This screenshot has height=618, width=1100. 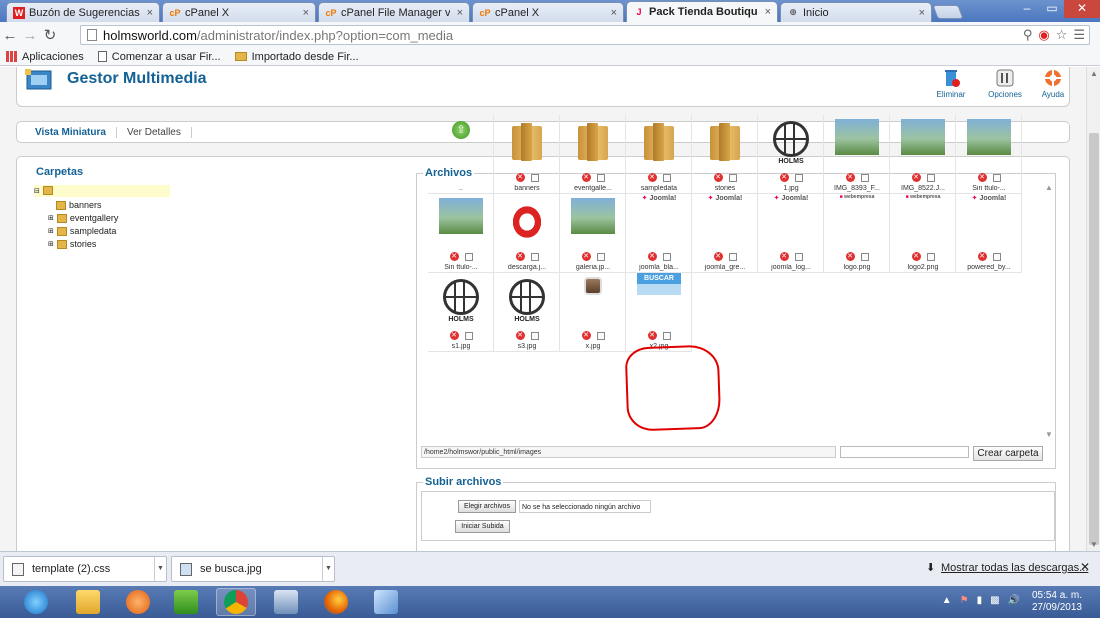 I want to click on delete-button: Eliminar, so click(x=951, y=84).